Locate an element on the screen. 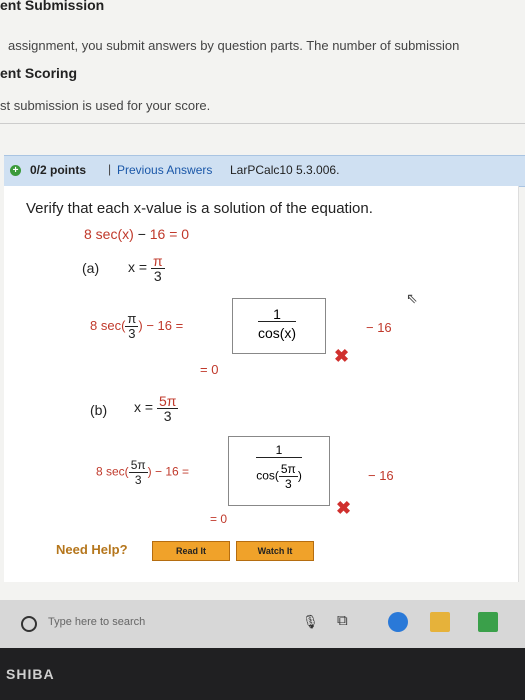 The width and height of the screenshot is (525, 700). divider is located at coordinates (262, 123).